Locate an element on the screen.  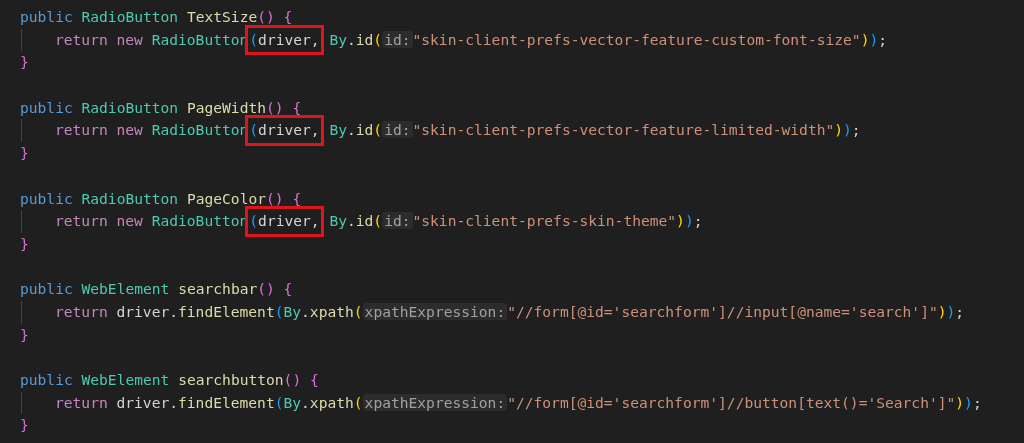
code-text: return driver.findElement(By.xpath(xpathExpression:"//form[@id='searchform']//input[@name='search']")); is located at coordinates (510, 311).